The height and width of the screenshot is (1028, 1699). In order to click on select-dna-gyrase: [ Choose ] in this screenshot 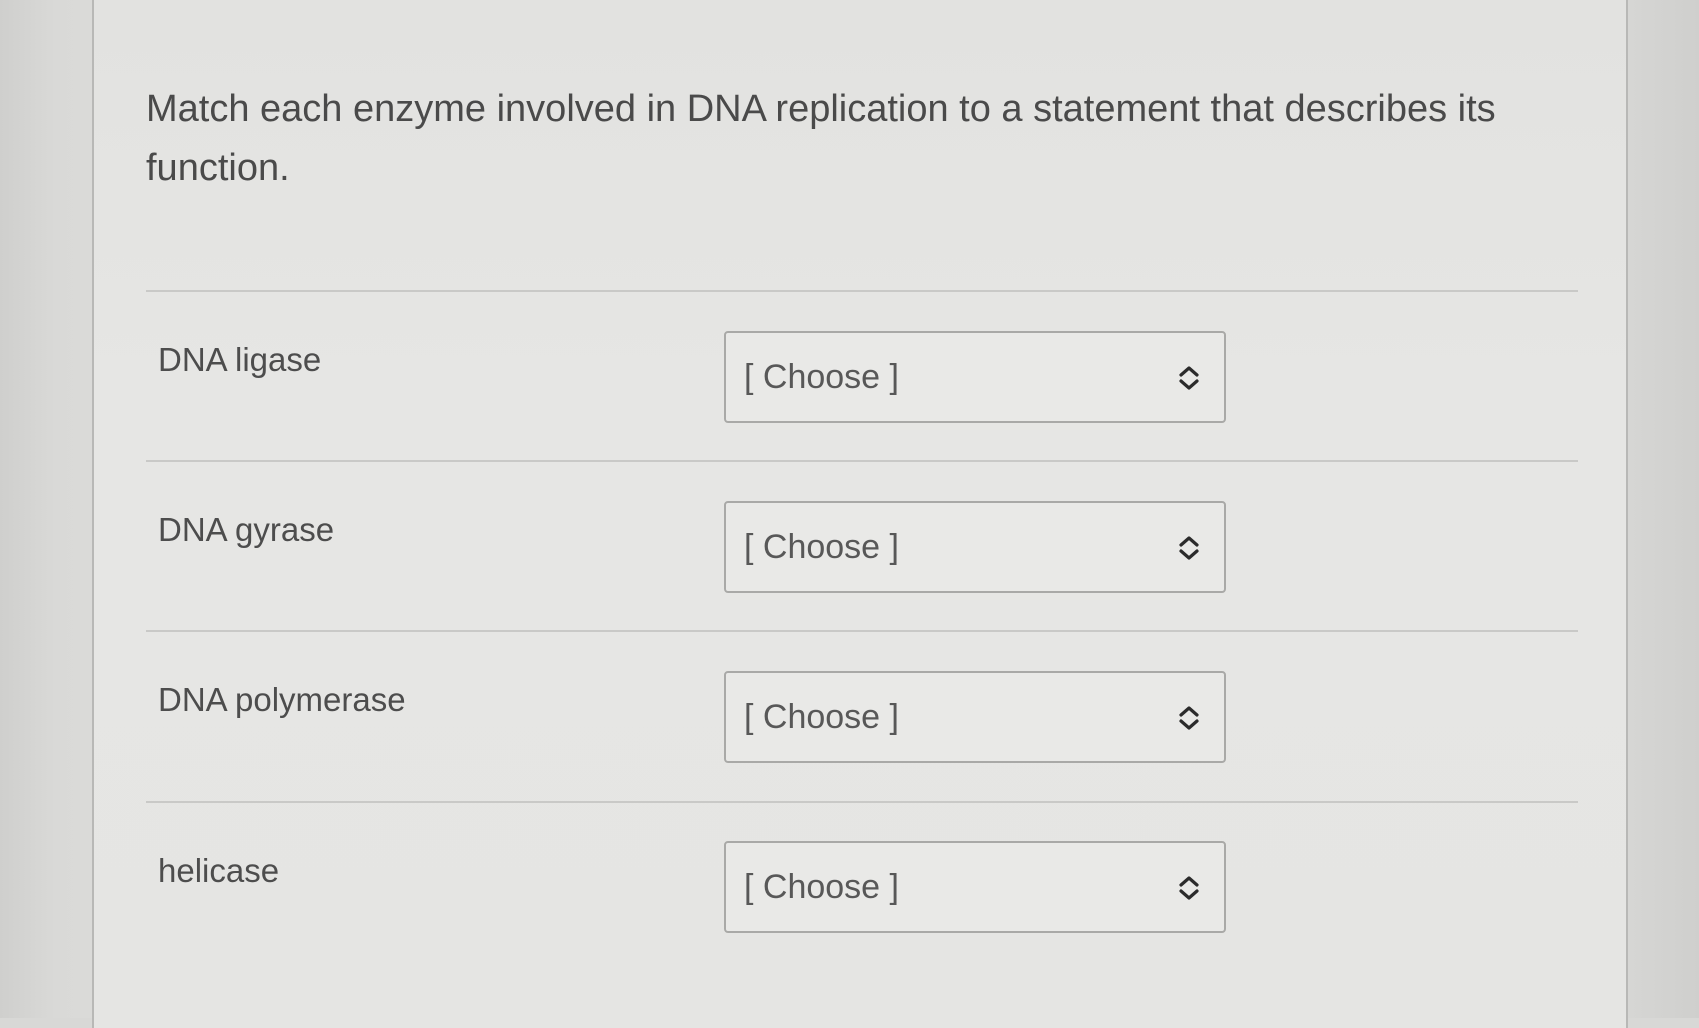, I will do `click(975, 547)`.